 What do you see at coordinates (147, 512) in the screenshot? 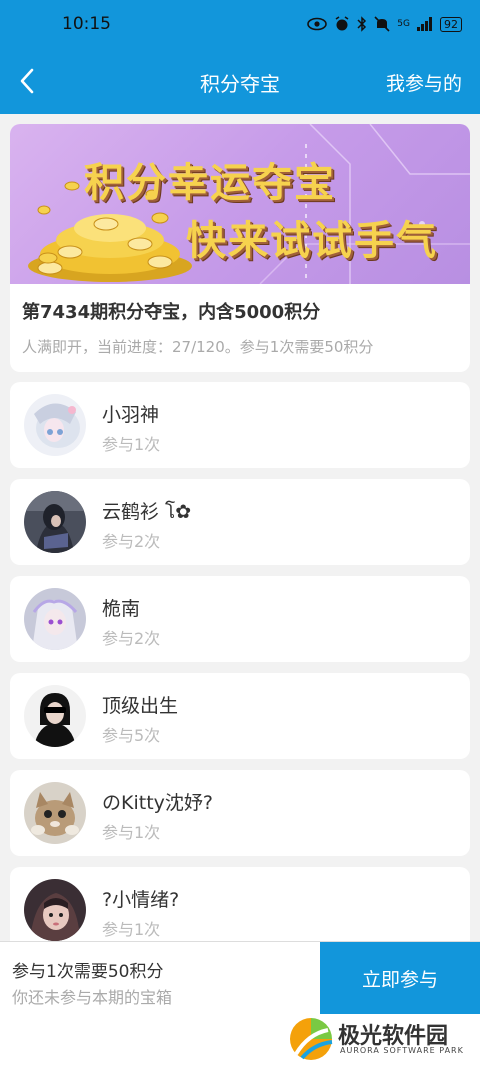
I see `participant-name: 云鹤衫 โ✿` at bounding box center [147, 512].